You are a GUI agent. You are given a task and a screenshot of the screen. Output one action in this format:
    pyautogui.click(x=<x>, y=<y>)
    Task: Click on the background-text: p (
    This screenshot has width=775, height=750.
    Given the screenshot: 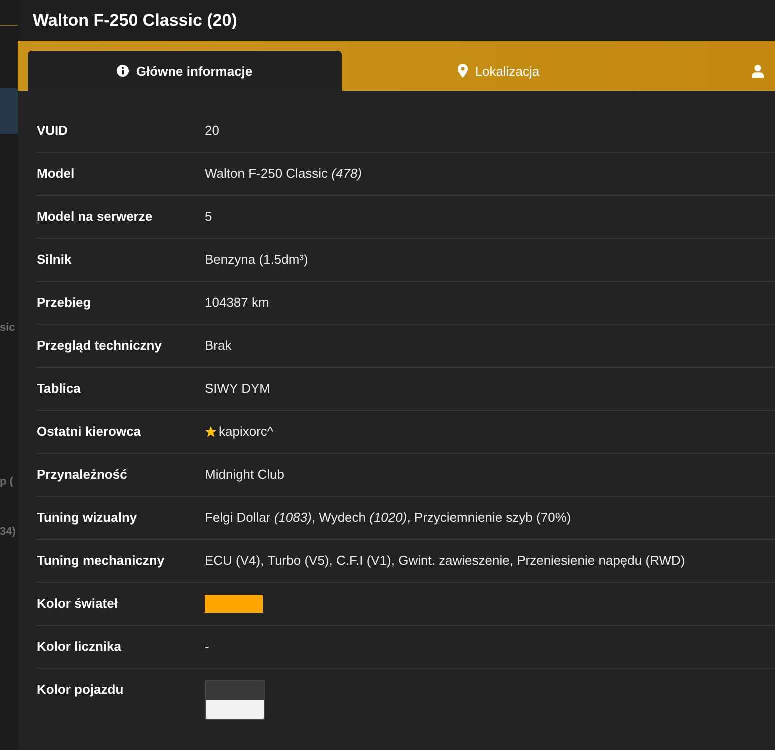 What is the action you would take?
    pyautogui.click(x=7, y=482)
    